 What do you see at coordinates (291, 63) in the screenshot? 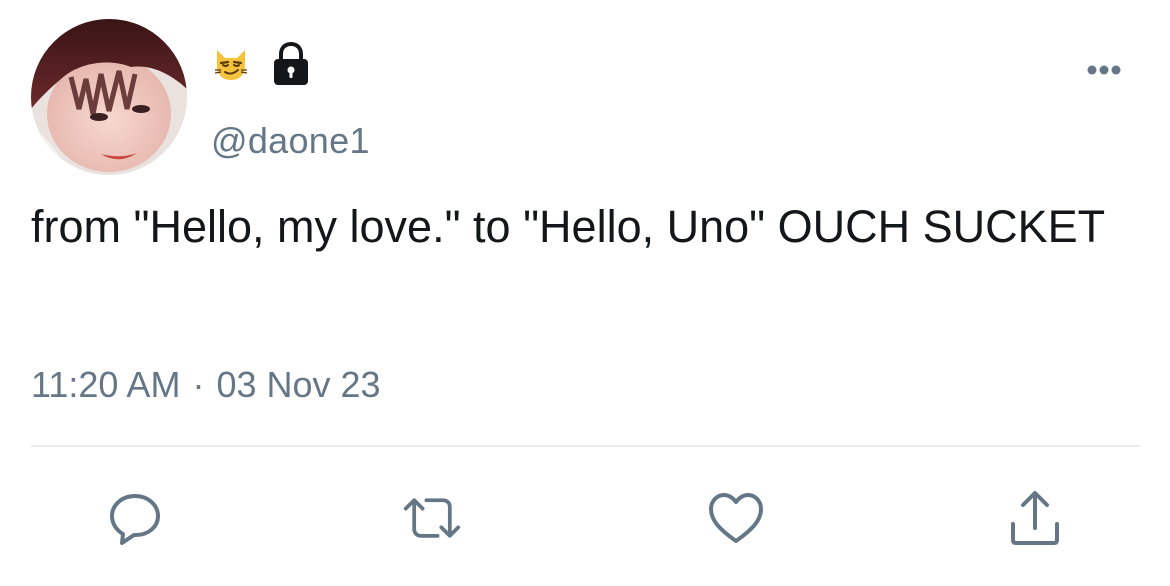
I see `lock-icon` at bounding box center [291, 63].